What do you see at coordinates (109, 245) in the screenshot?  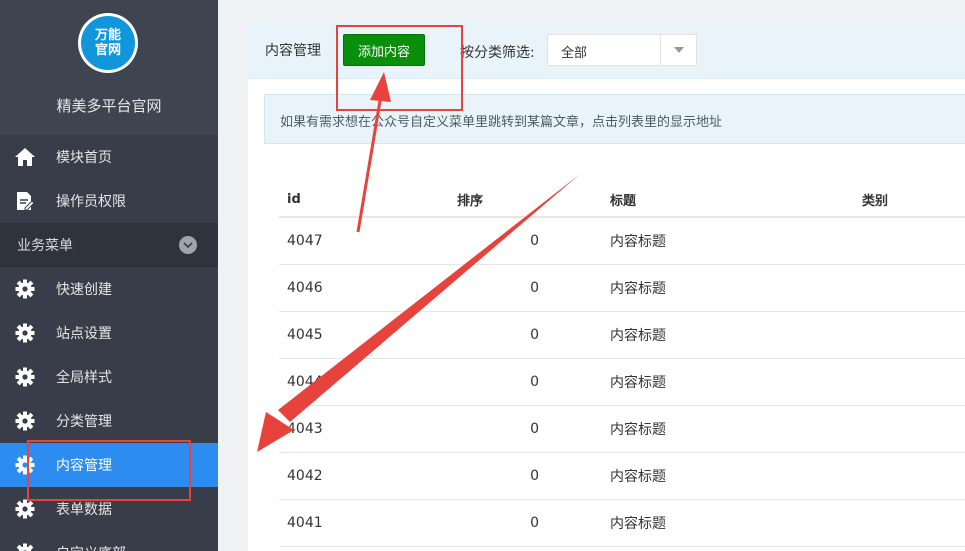 I see `sidebar-group-business: 业务菜单` at bounding box center [109, 245].